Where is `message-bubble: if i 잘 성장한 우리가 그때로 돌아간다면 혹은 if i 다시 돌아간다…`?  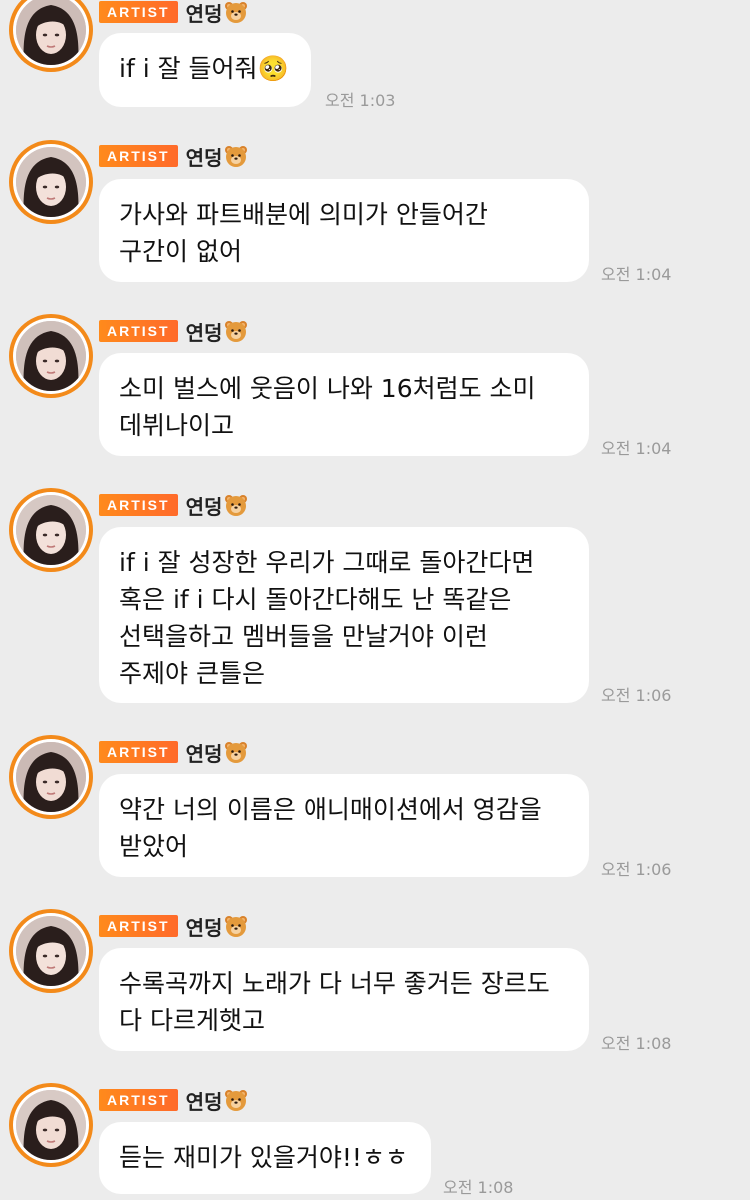
message-bubble: if i 잘 성장한 우리가 그때로 돌아간다면 혹은 if i 다시 돌아간다… is located at coordinates (344, 615).